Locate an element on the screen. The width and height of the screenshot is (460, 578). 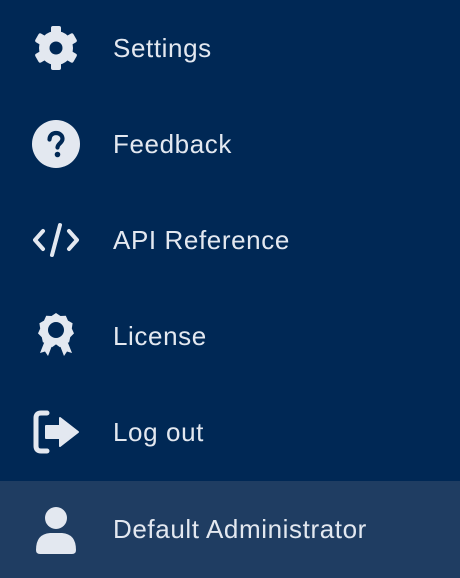
user-icon is located at coordinates (56, 530).